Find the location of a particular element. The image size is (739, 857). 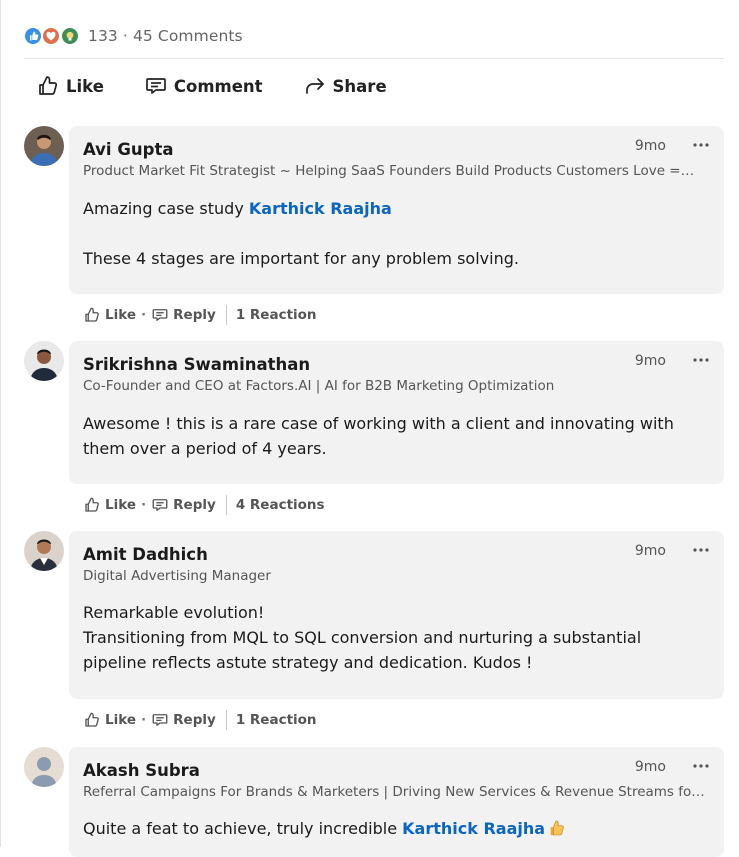

love-reaction-icon is located at coordinates (51, 36).